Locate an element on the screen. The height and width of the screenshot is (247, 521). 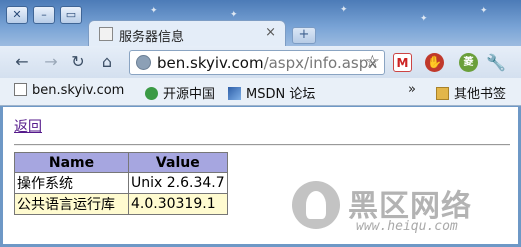
globe-icon is located at coordinates (143, 62).